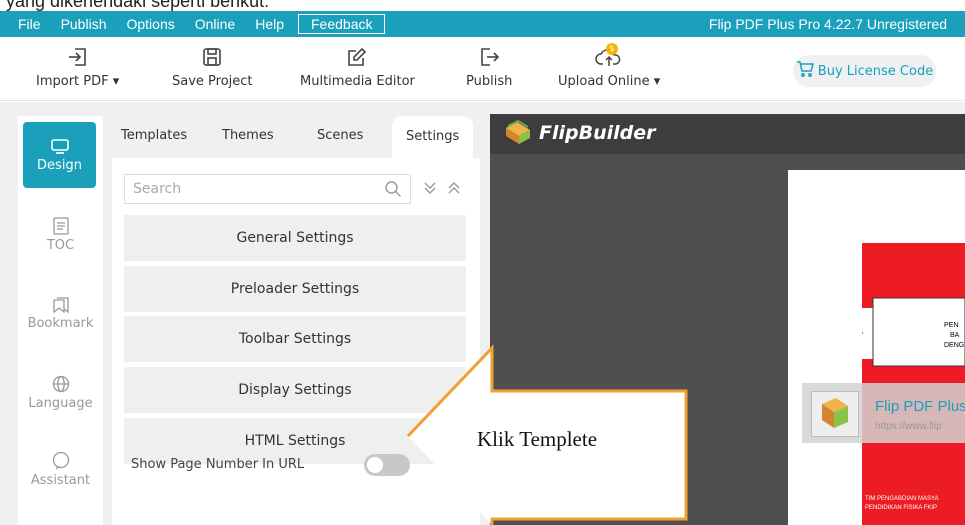 The height and width of the screenshot is (525, 965). What do you see at coordinates (60, 384) in the screenshot?
I see `globe-icon` at bounding box center [60, 384].